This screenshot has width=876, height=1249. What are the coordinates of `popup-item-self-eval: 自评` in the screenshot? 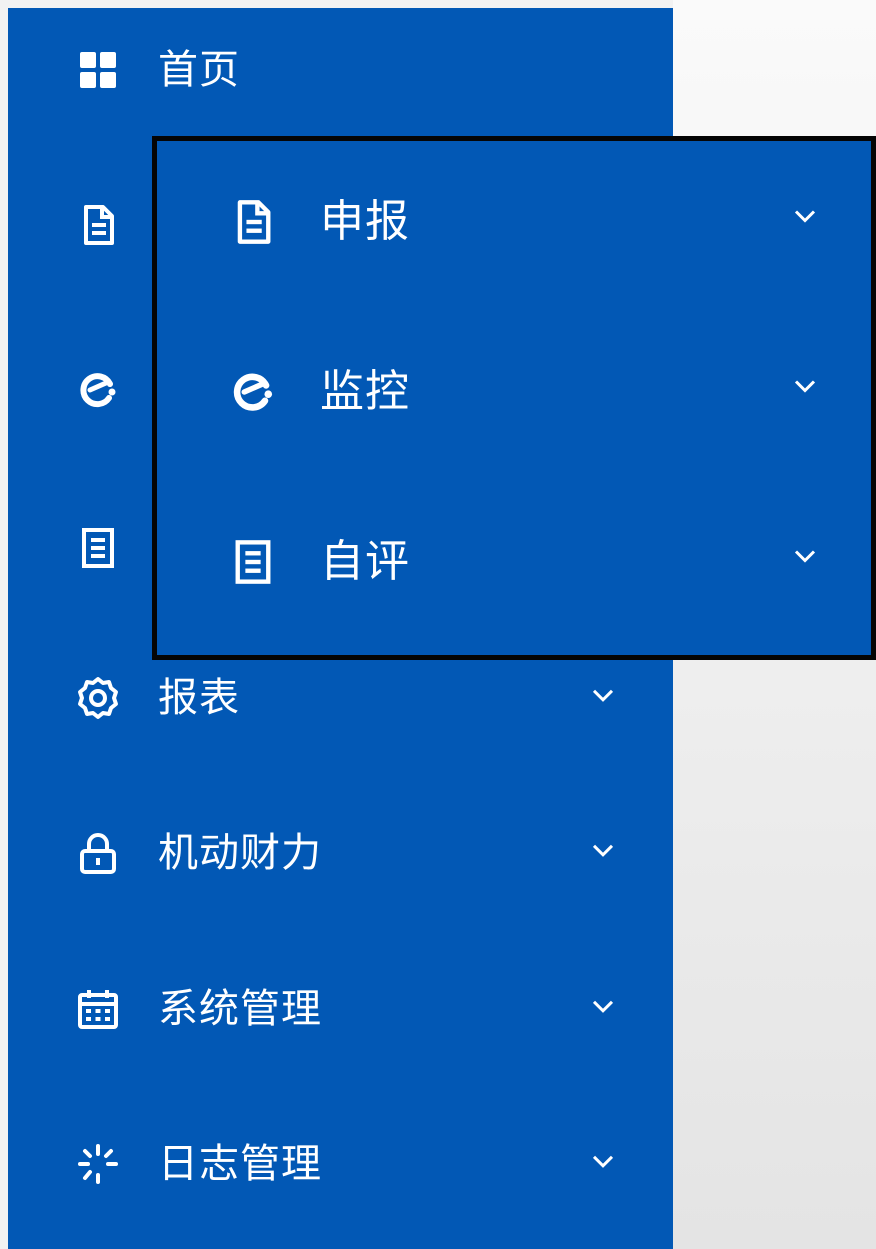 It's located at (516, 562).